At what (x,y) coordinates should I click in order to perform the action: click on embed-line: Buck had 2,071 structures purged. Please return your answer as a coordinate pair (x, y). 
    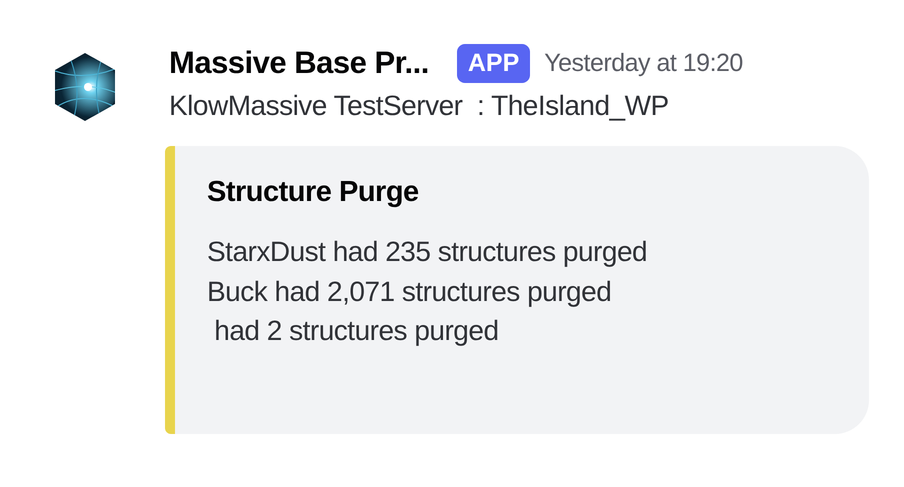
    Looking at the image, I should click on (409, 291).